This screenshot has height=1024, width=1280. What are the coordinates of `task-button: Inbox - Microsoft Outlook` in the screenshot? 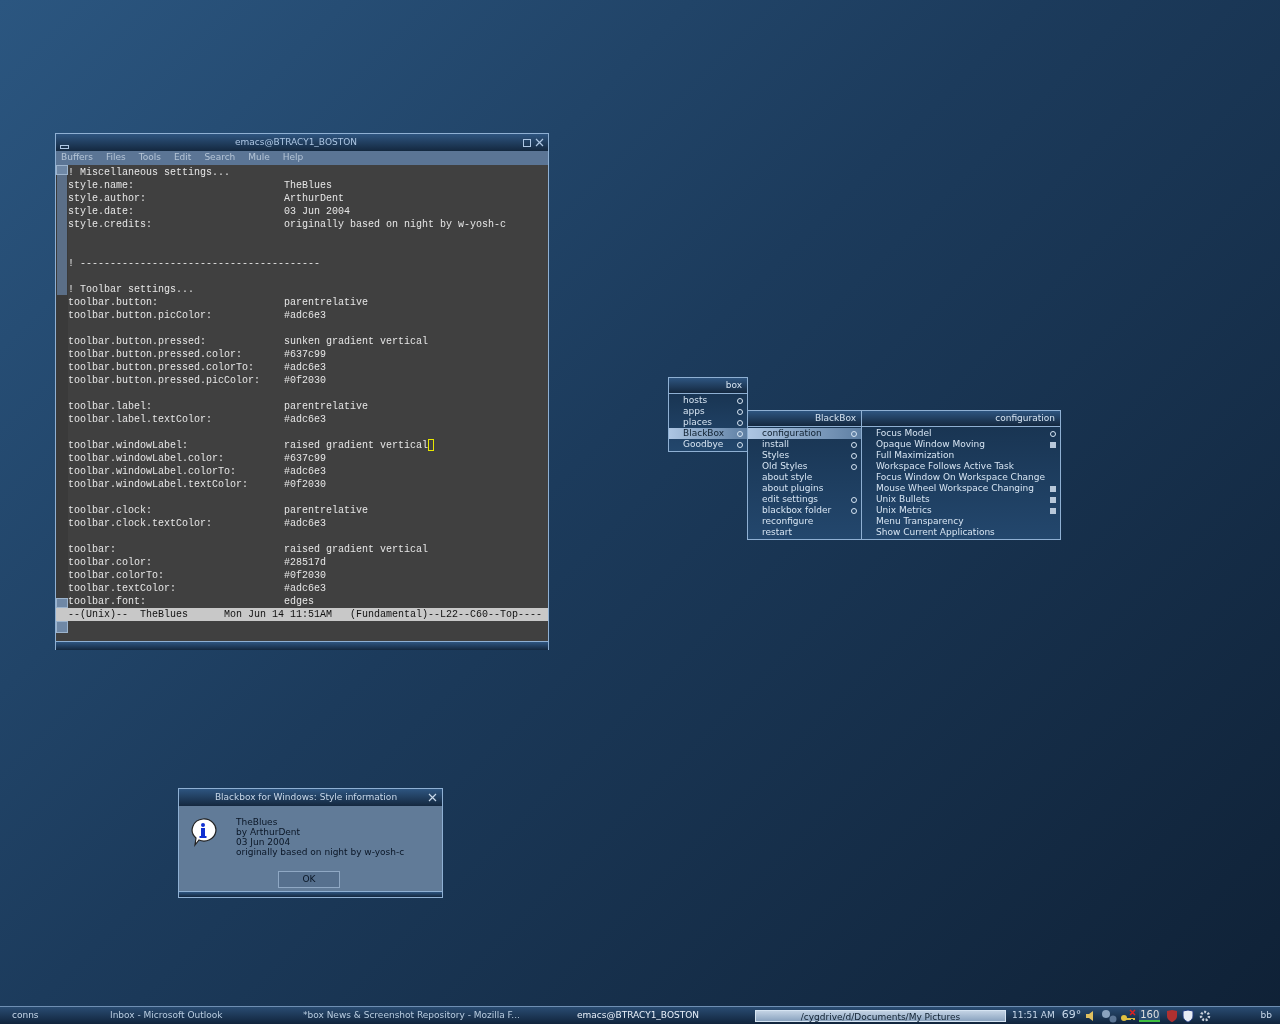 It's located at (155, 1015).